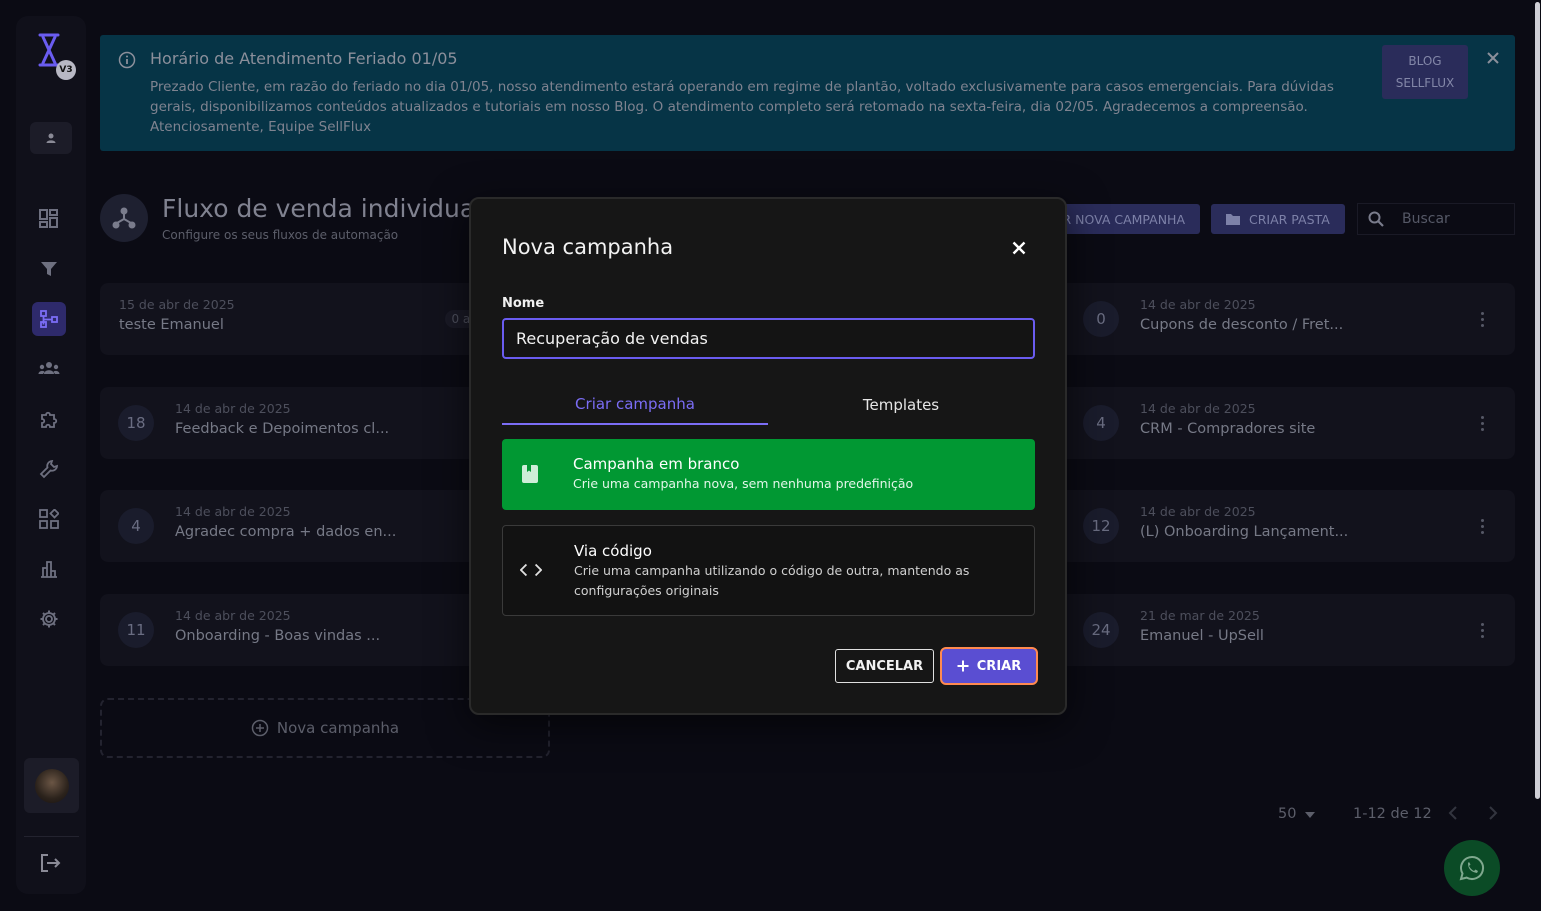 This screenshot has height=911, width=1541. Describe the element at coordinates (768, 338) in the screenshot. I see `campaign-name-input` at that location.